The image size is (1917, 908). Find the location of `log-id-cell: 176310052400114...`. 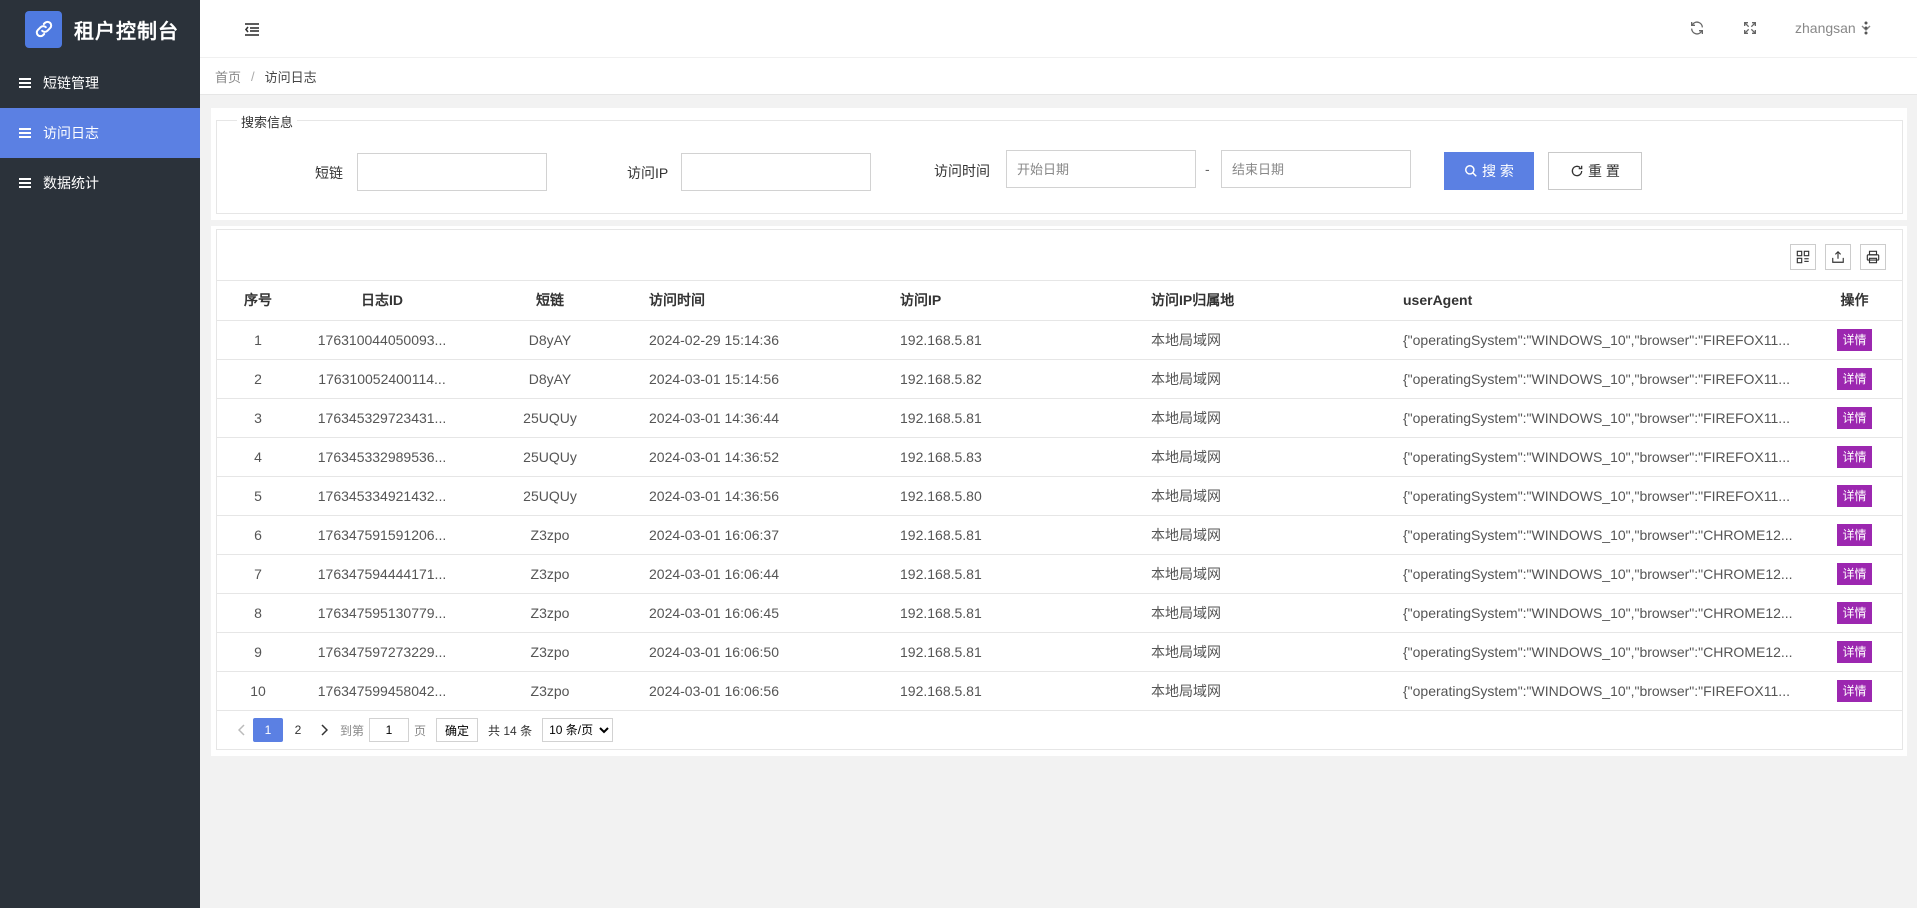

log-id-cell: 176310052400114... is located at coordinates (382, 379).